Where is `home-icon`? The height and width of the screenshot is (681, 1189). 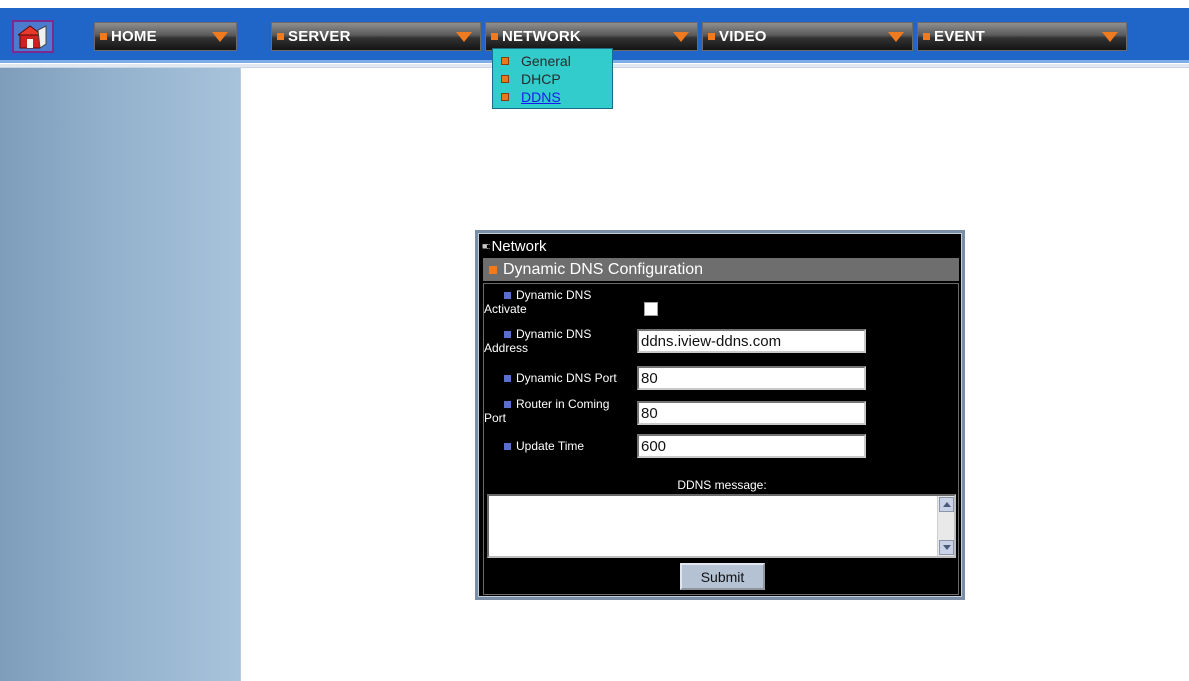 home-icon is located at coordinates (33, 36).